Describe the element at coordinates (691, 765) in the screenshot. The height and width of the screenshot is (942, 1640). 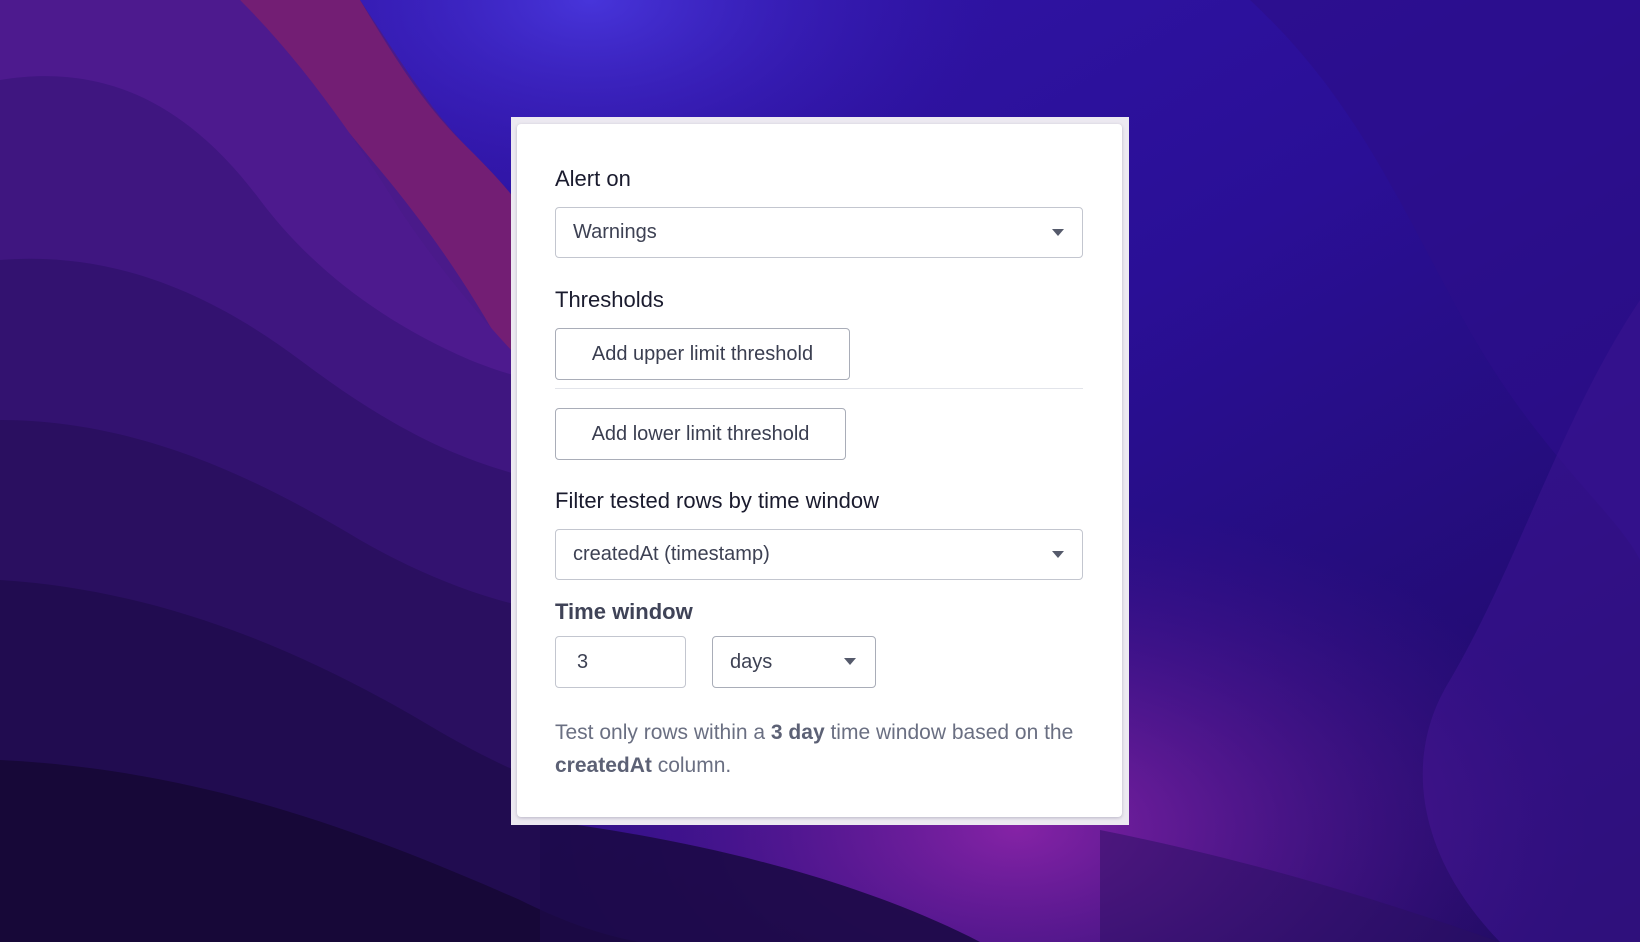
I see `helper-suffix: column.` at that location.